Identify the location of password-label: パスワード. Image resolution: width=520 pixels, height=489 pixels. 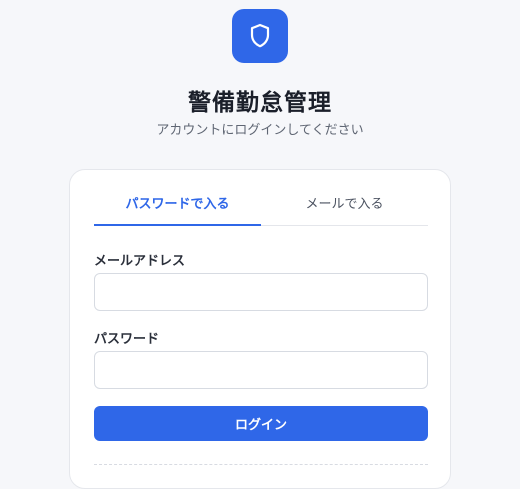
(127, 339).